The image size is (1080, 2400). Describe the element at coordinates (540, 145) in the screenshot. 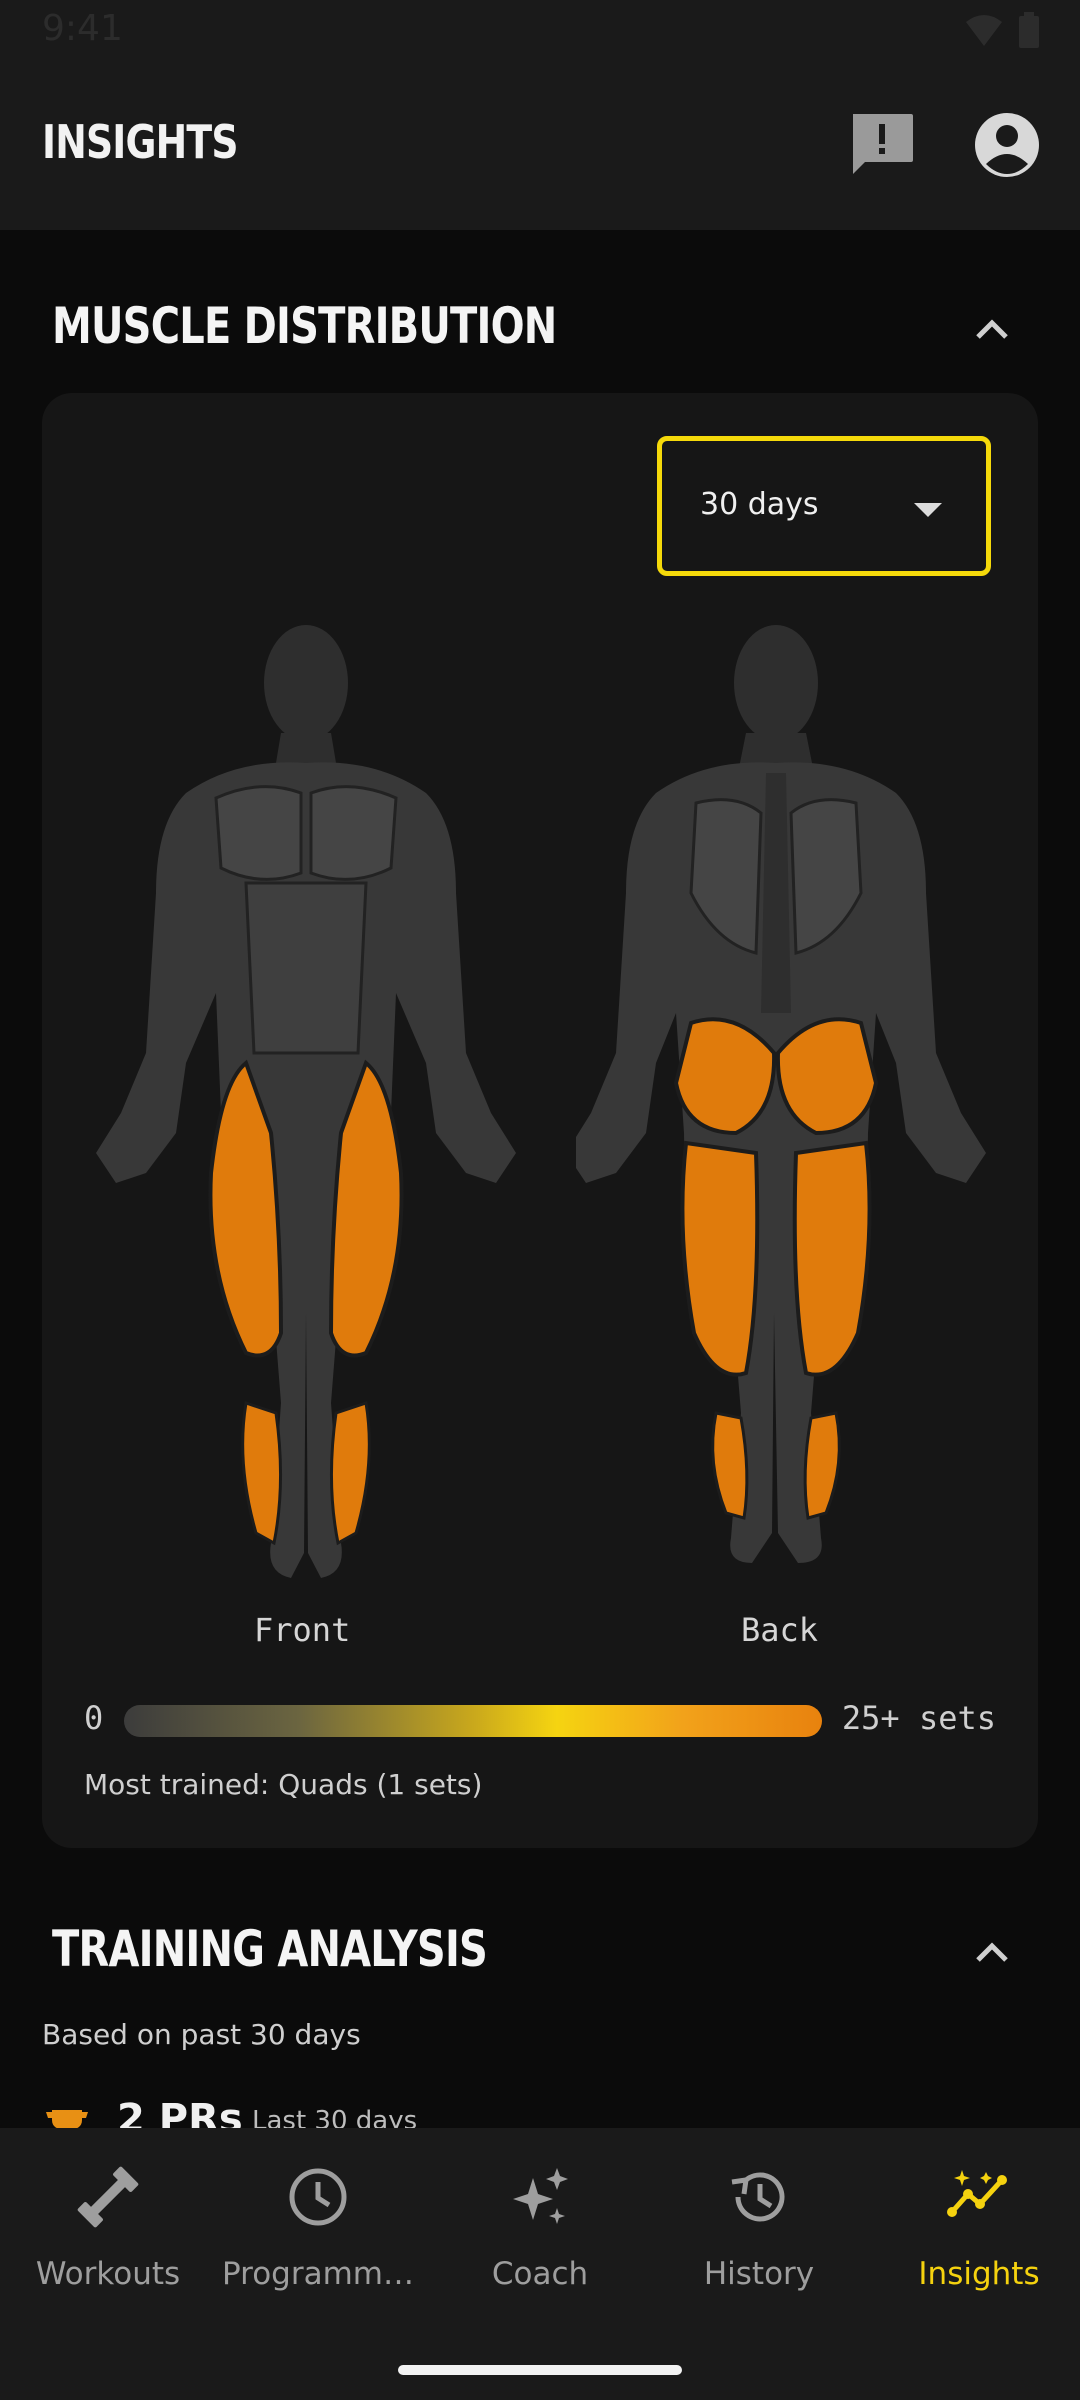

I see `top-app-bar: INSIGHTS` at that location.